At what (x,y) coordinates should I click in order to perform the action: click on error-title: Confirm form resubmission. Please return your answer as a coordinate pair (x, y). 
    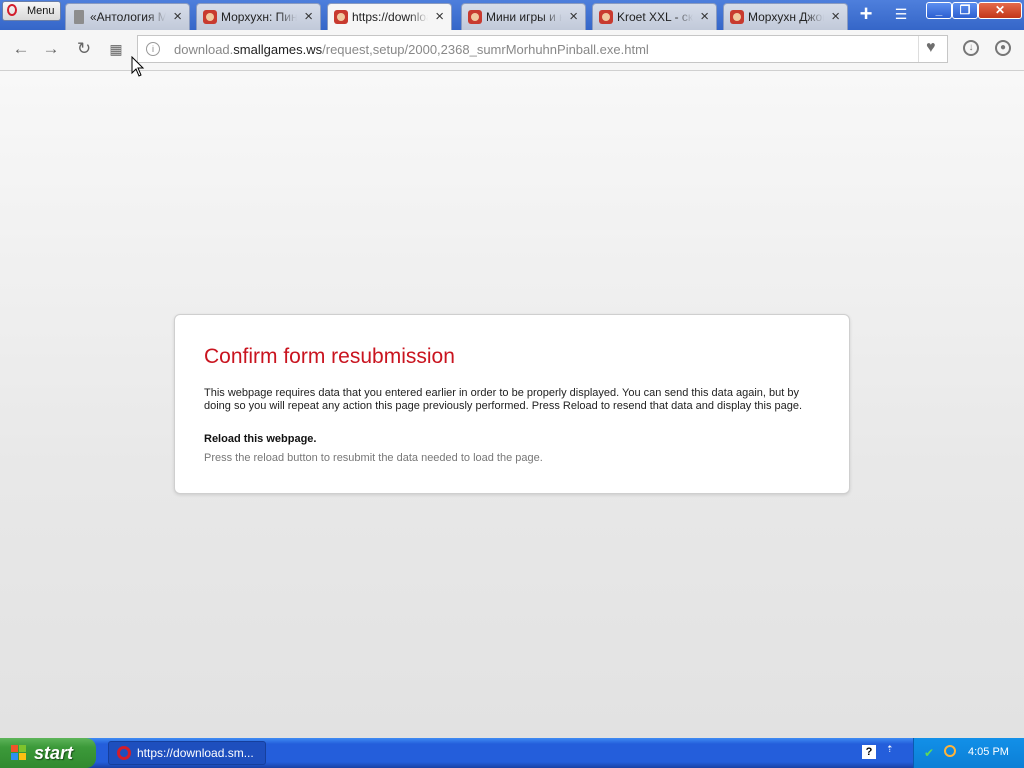
    Looking at the image, I should click on (329, 356).